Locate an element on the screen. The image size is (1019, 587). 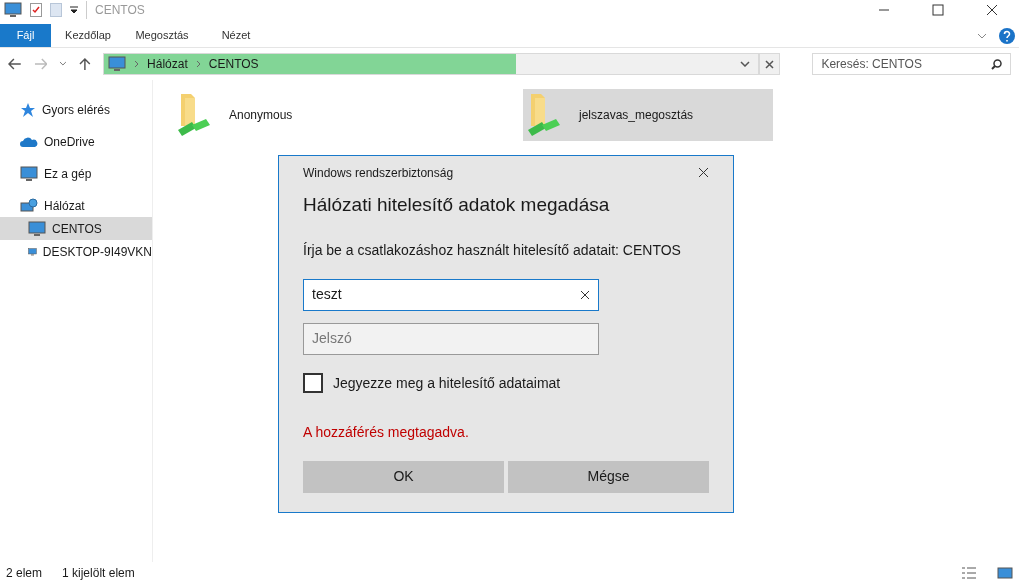
username-field: teszt is located at coordinates (451, 294).